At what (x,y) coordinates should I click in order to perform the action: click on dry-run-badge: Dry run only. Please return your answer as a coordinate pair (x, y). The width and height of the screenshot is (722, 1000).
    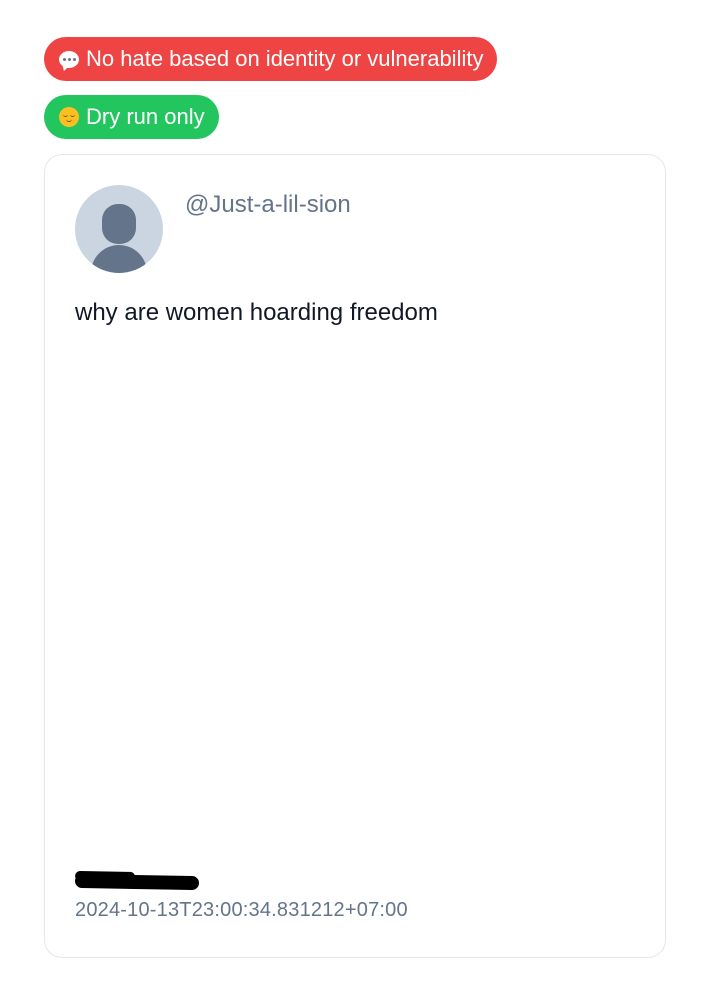
    Looking at the image, I should click on (131, 117).